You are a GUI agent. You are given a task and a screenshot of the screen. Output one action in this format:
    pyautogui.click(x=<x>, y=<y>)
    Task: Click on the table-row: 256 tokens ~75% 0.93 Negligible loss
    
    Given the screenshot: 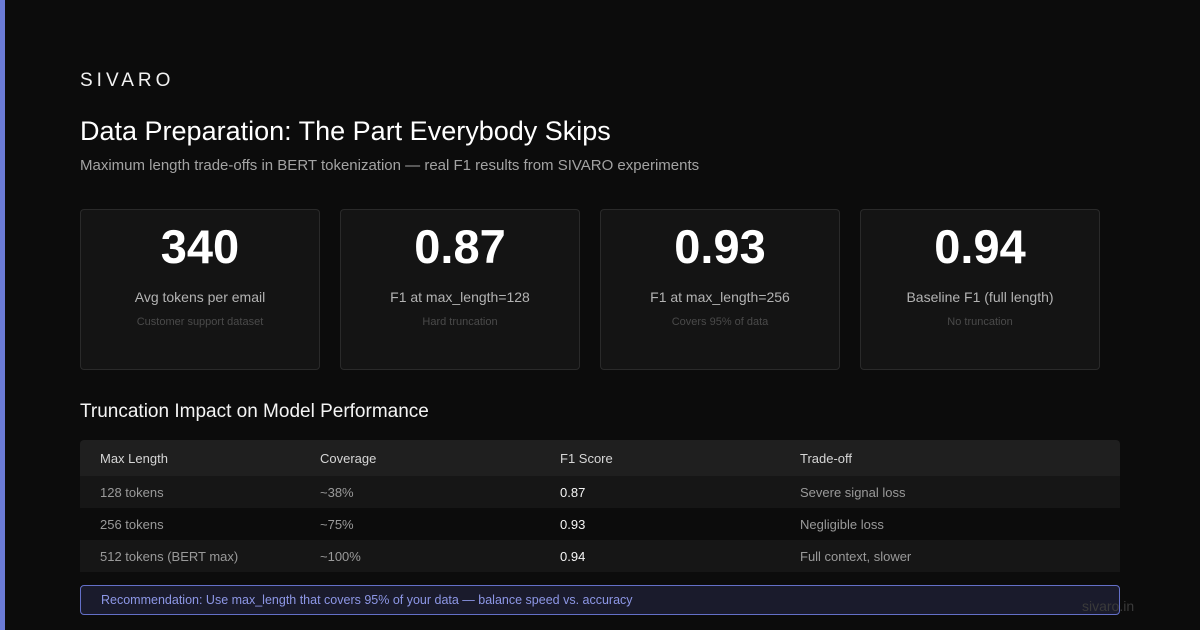 What is the action you would take?
    pyautogui.click(x=600, y=524)
    